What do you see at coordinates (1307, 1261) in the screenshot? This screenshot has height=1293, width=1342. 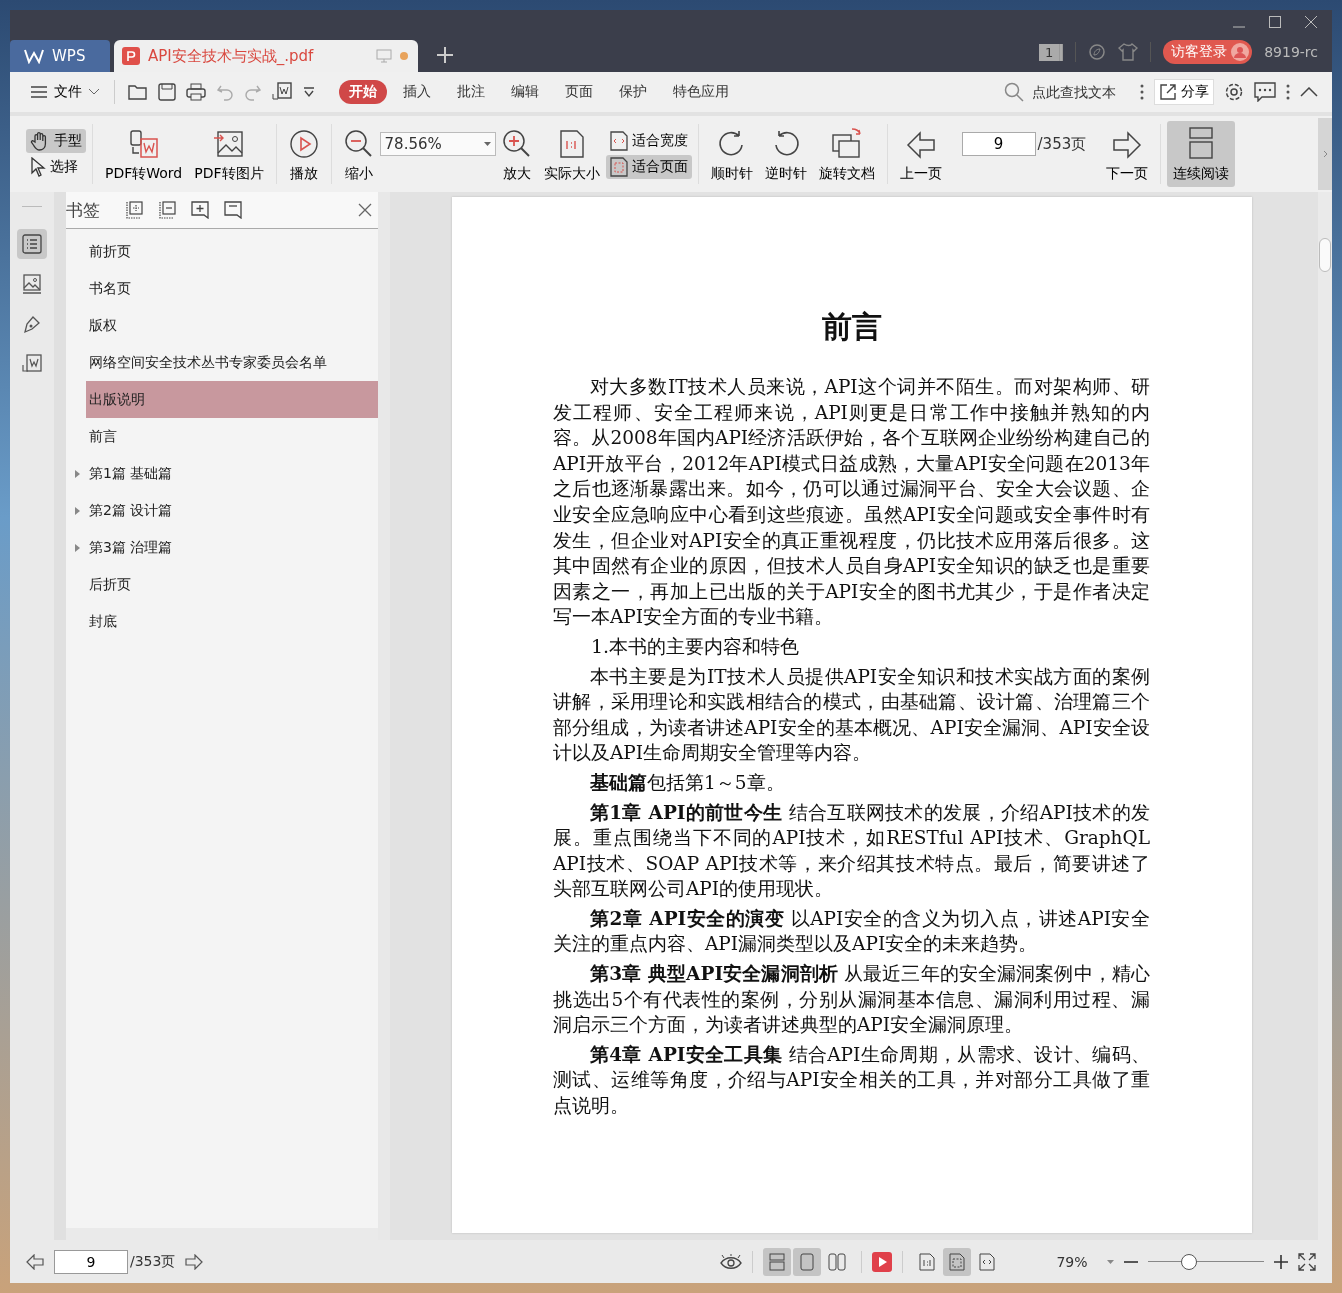 I see `fullscreen-icon` at bounding box center [1307, 1261].